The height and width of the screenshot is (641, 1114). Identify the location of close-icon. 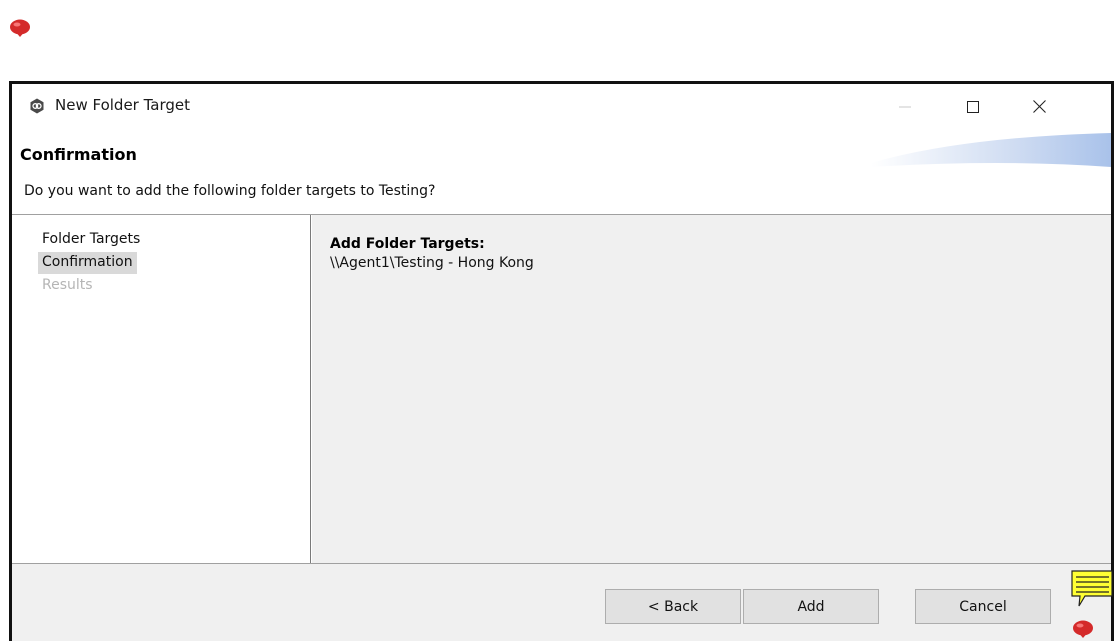
(1039, 106).